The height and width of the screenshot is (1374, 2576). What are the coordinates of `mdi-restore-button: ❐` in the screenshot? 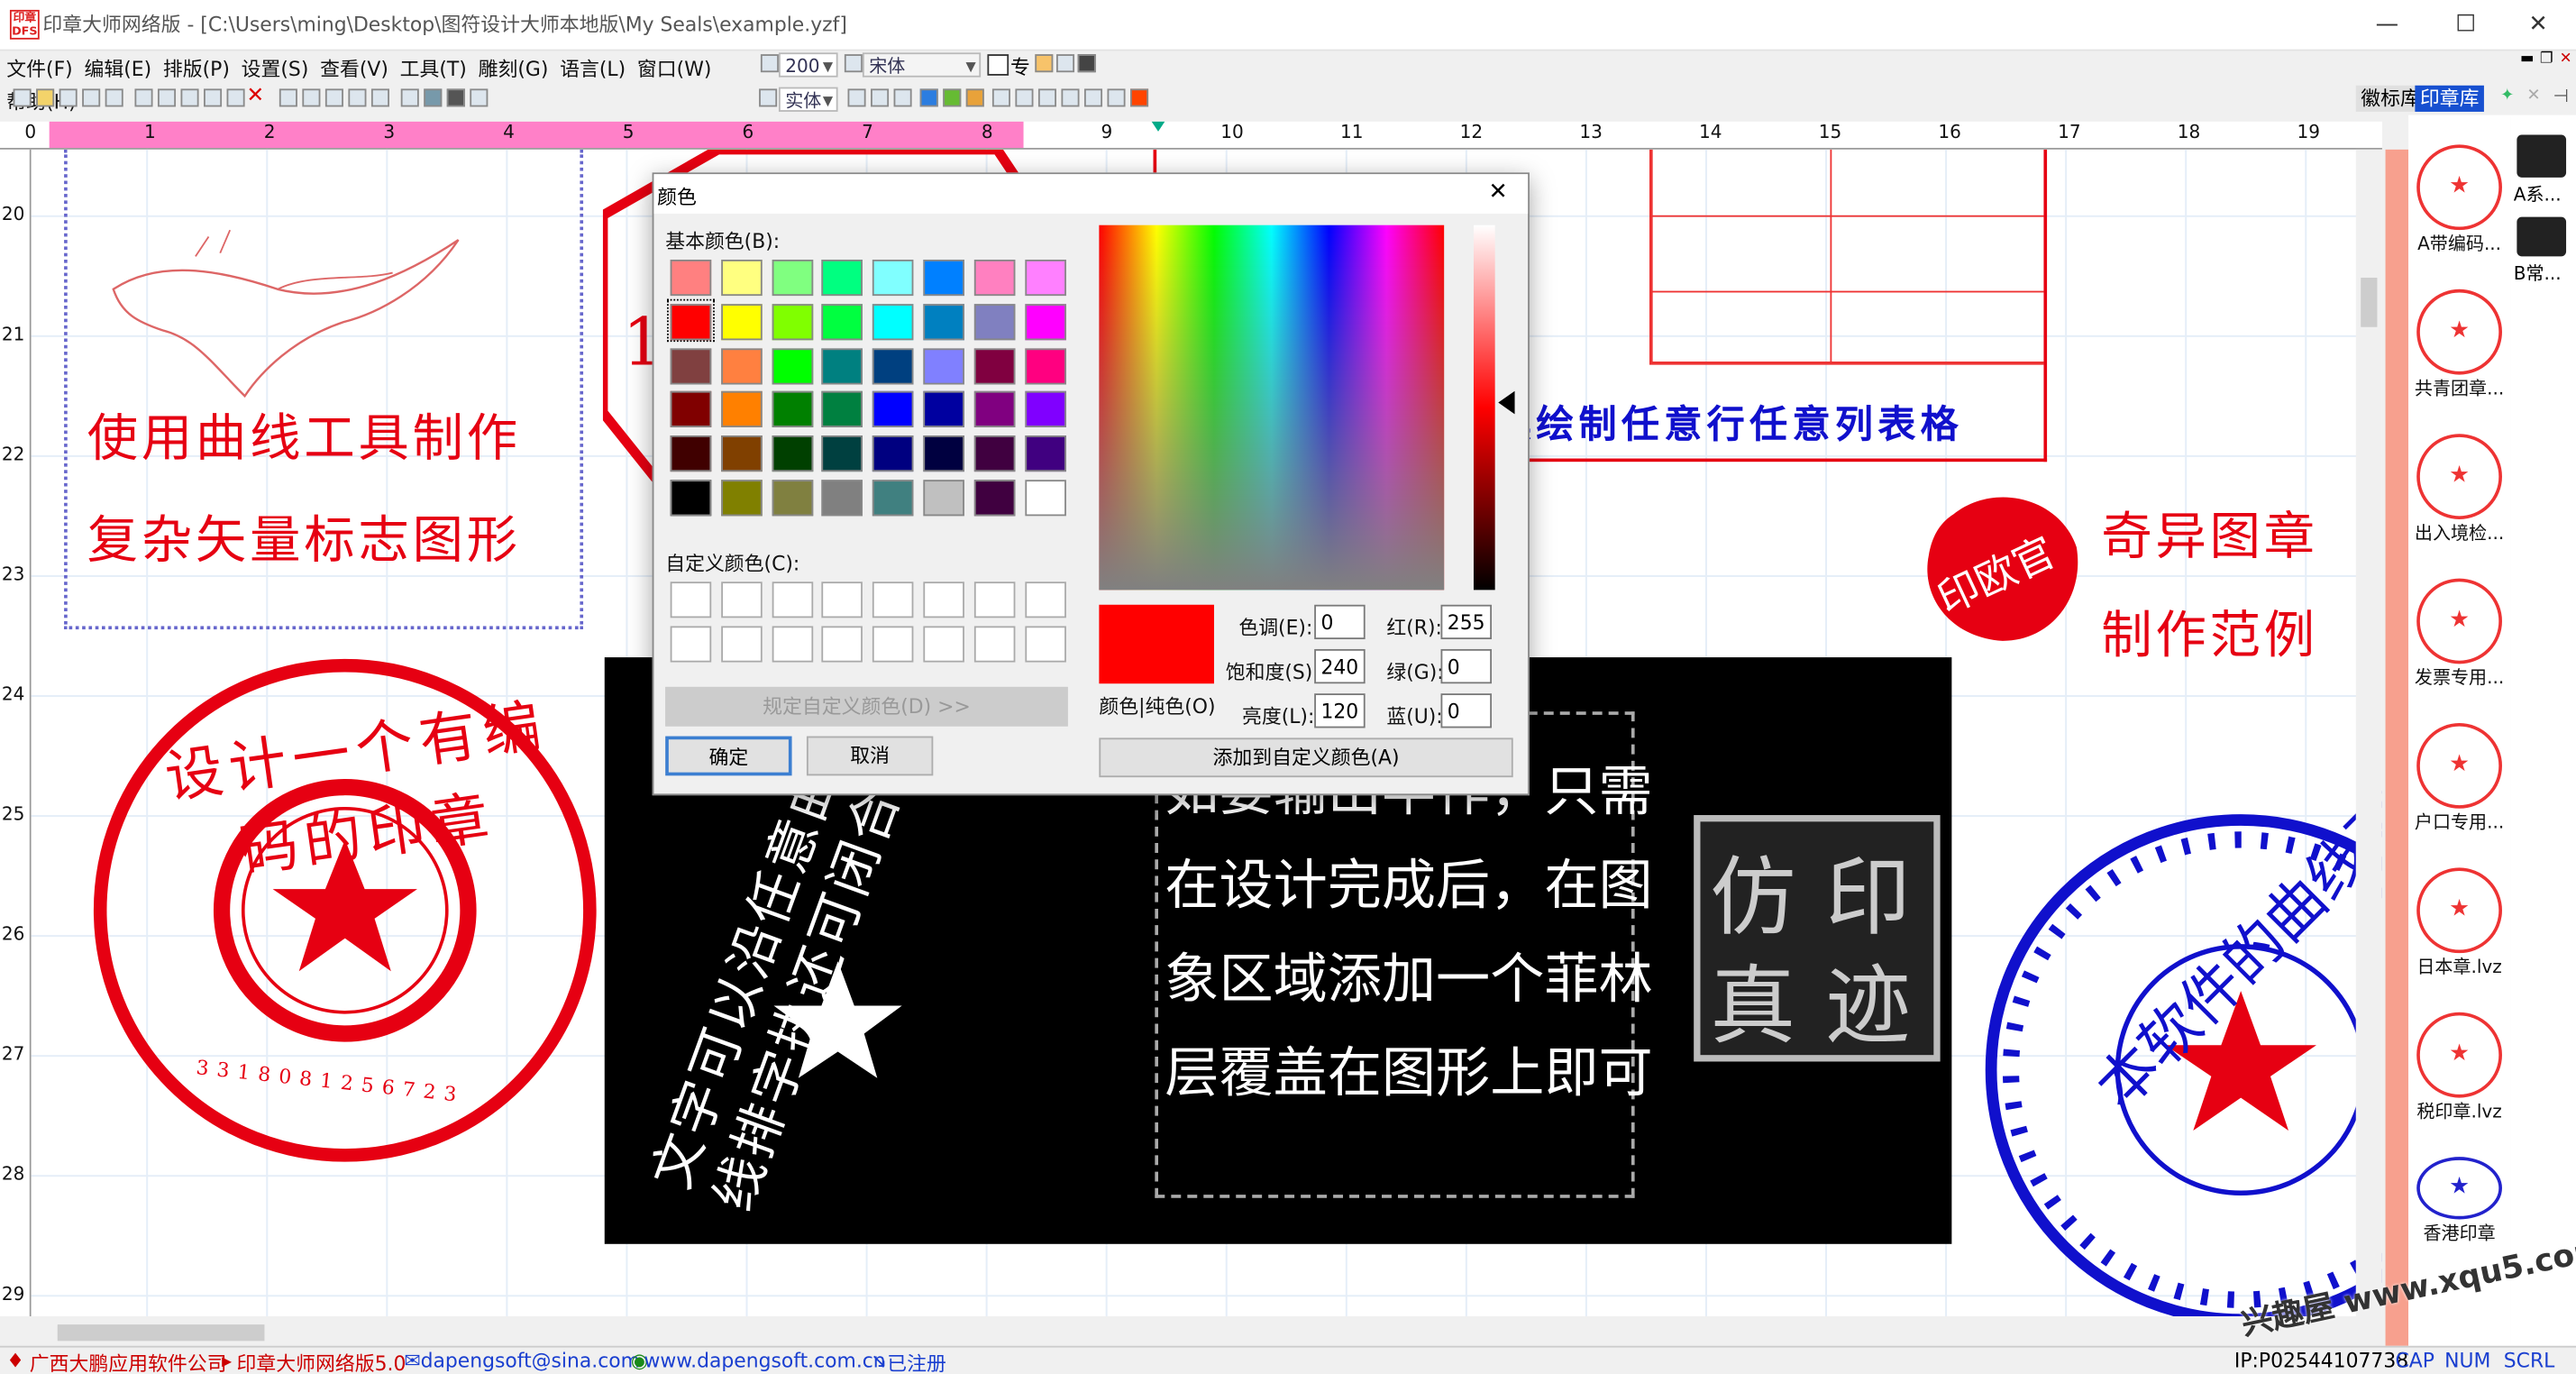 It's located at (2546, 59).